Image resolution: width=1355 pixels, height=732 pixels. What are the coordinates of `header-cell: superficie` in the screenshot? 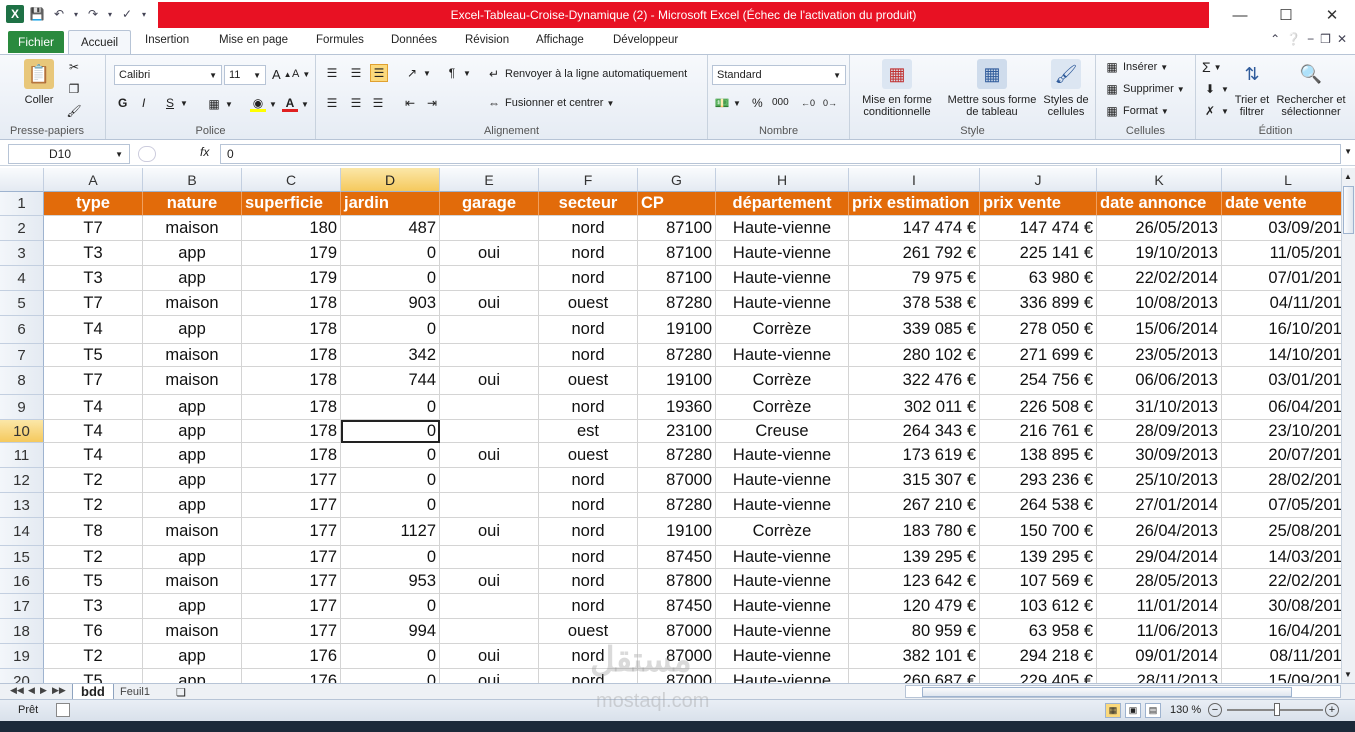 It's located at (291, 204).